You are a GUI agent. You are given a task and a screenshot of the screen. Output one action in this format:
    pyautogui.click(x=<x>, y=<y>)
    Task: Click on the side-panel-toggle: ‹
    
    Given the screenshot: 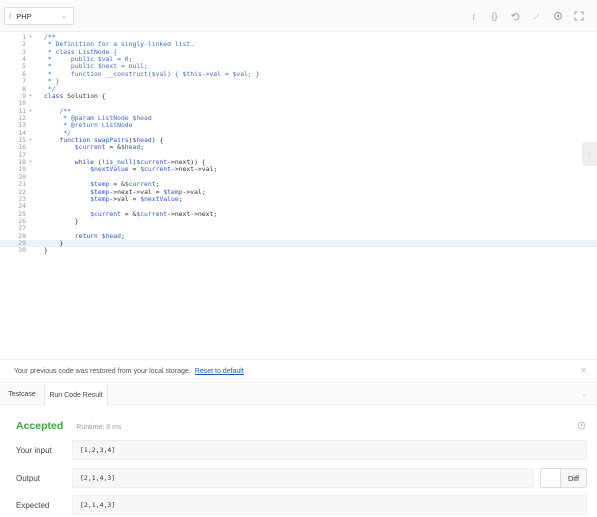 What is the action you would take?
    pyautogui.click(x=589, y=154)
    